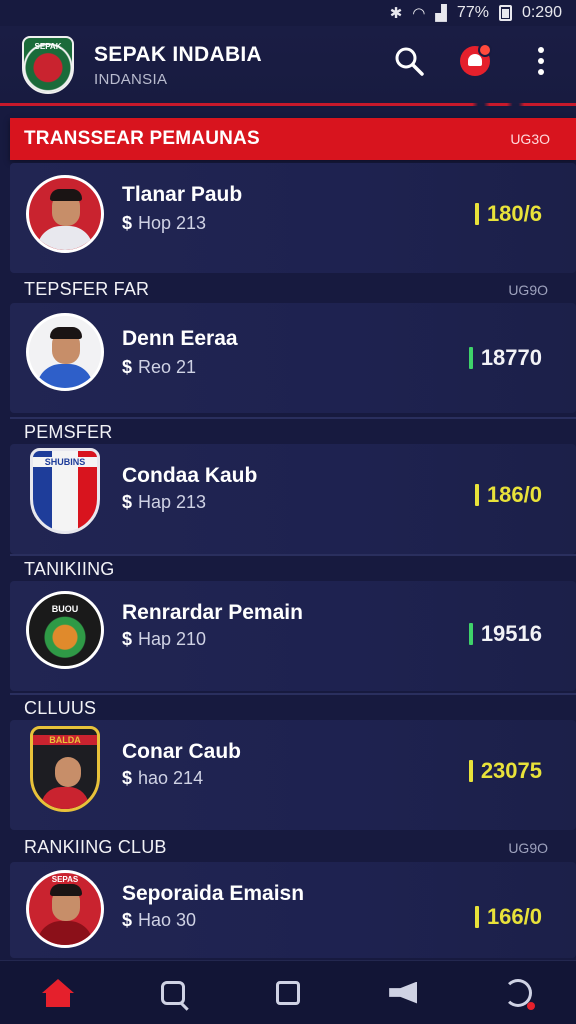 The height and width of the screenshot is (1024, 576). Describe the element at coordinates (293, 358) in the screenshot. I see `list-item: Denn Eeraa $ Reo 21 18770` at that location.